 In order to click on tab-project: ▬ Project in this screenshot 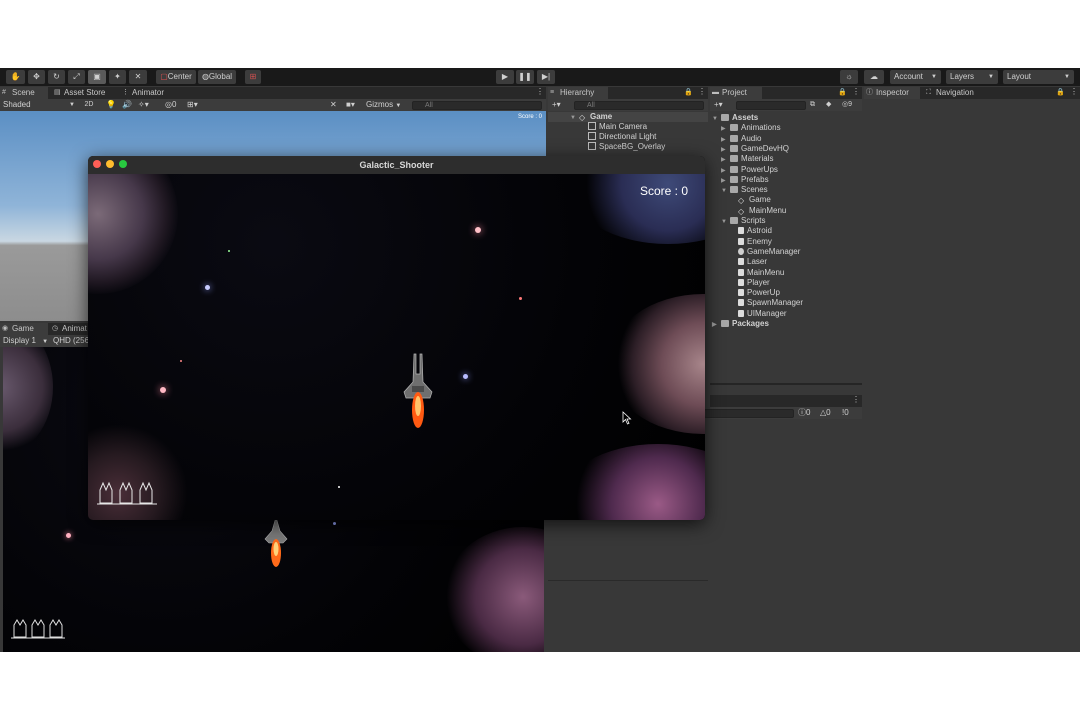, I will do `click(736, 93)`.